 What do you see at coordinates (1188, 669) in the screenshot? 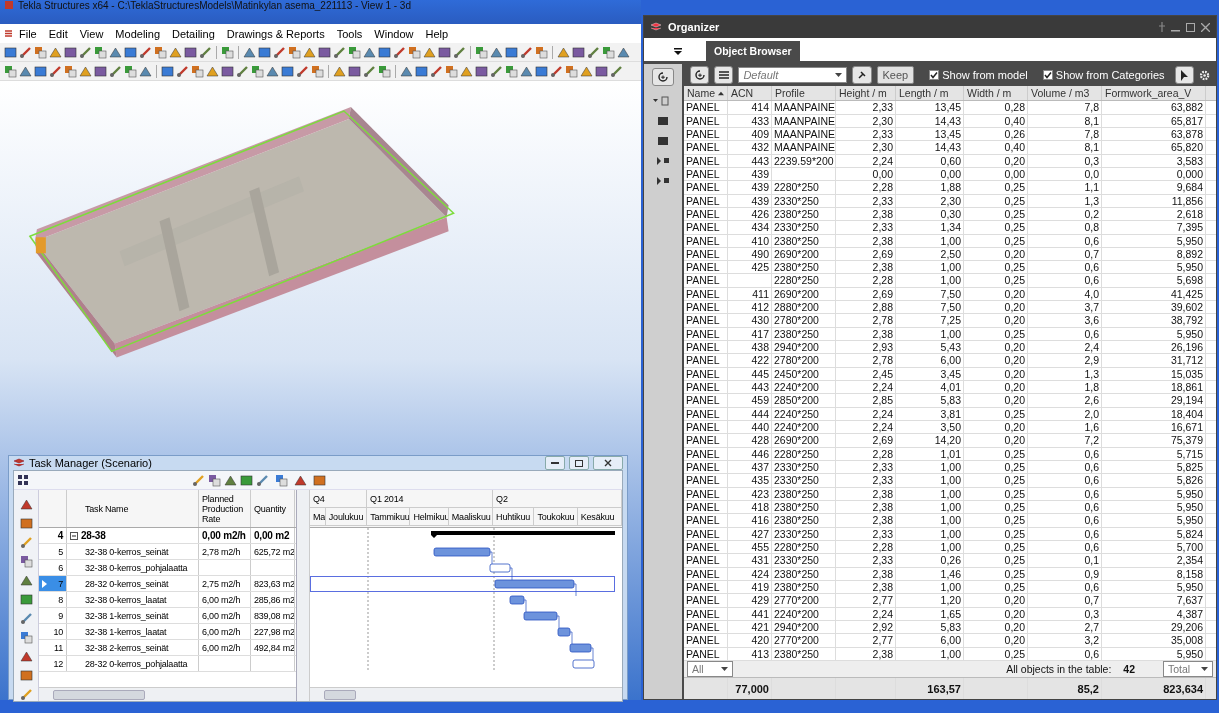
I see `aggregate-dropdown: Total` at bounding box center [1188, 669].